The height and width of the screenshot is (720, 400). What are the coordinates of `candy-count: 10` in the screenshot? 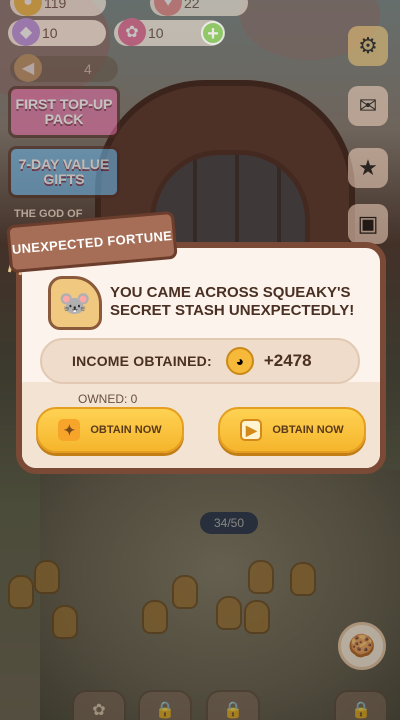 It's located at (156, 33).